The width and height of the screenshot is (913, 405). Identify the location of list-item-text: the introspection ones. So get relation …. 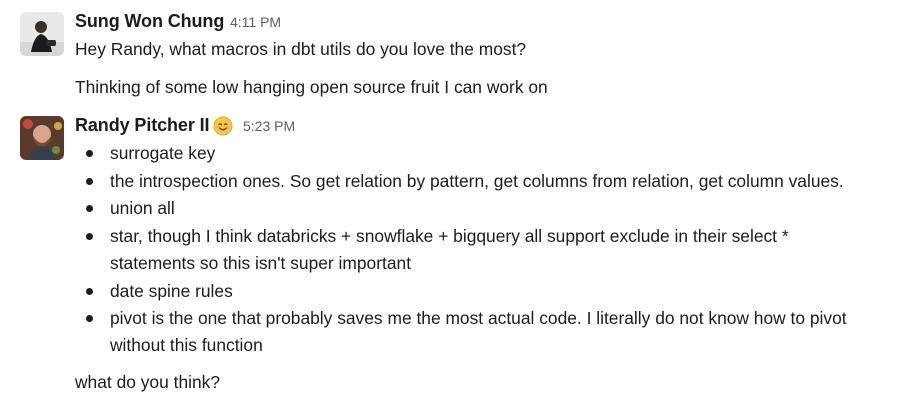
(477, 181).